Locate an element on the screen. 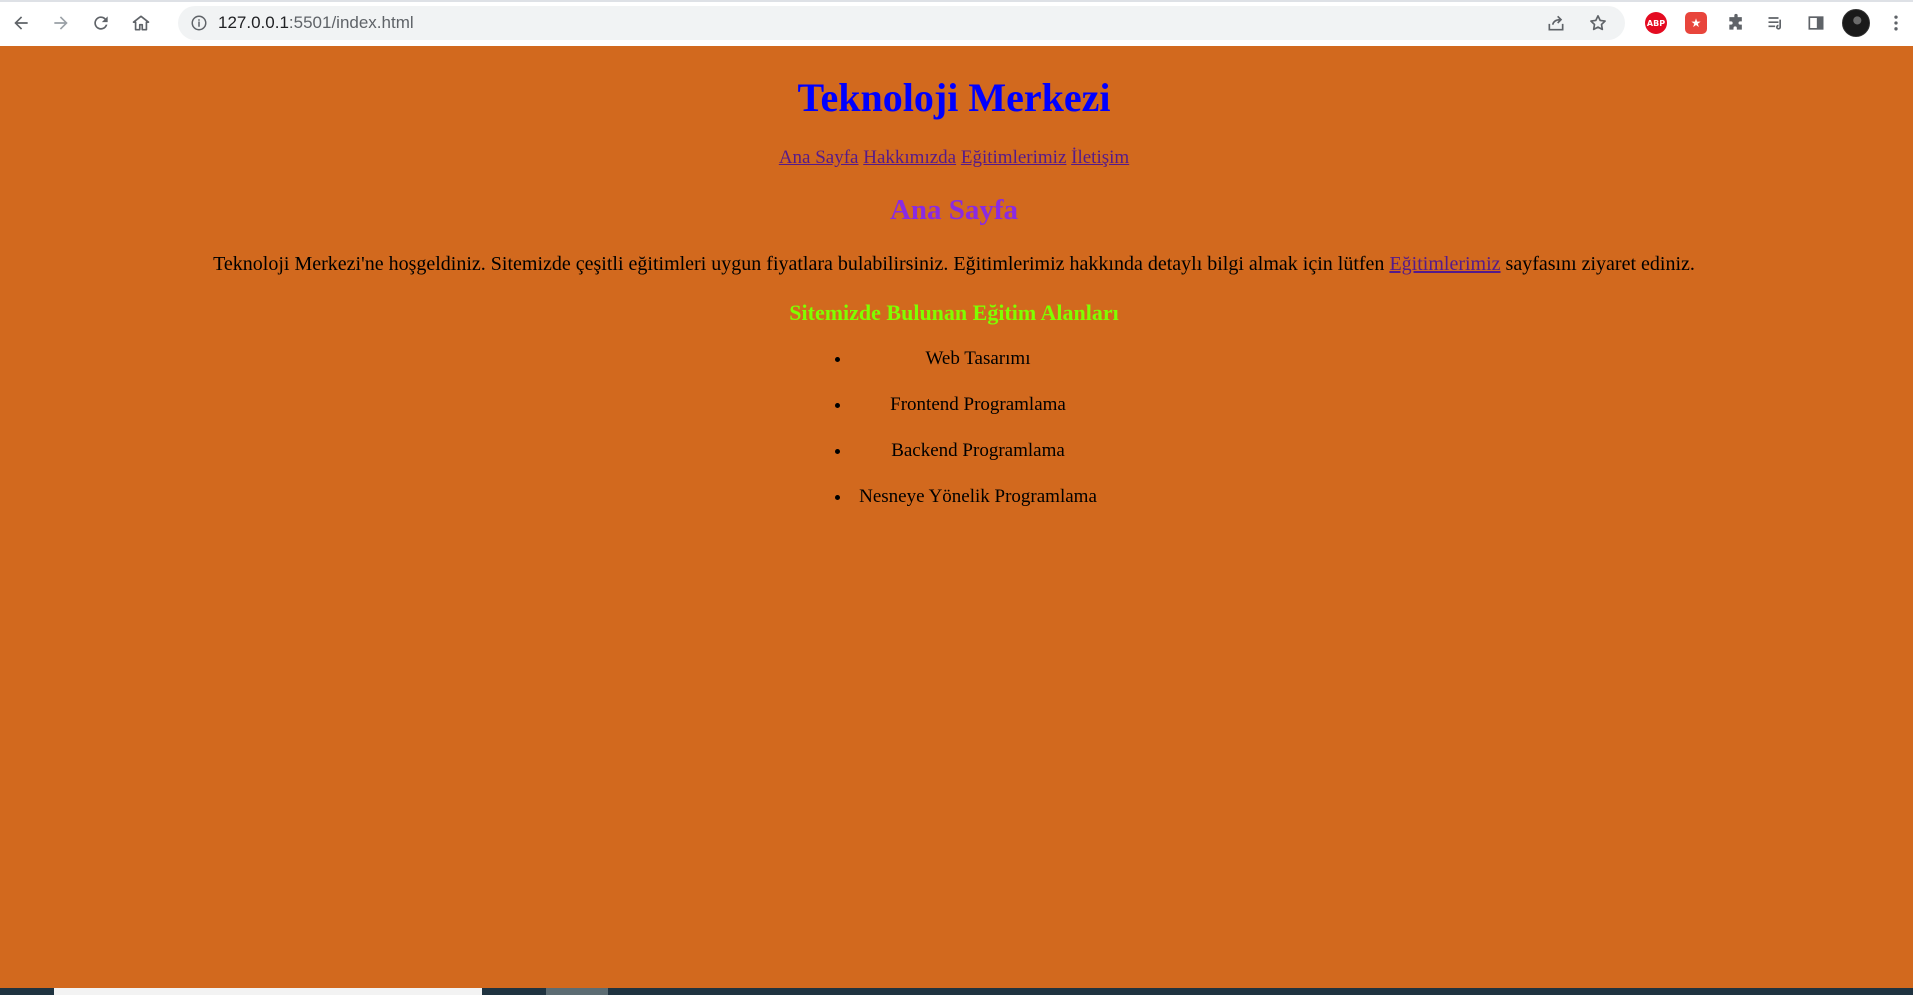  more-vertical-icon is located at coordinates (1896, 23).